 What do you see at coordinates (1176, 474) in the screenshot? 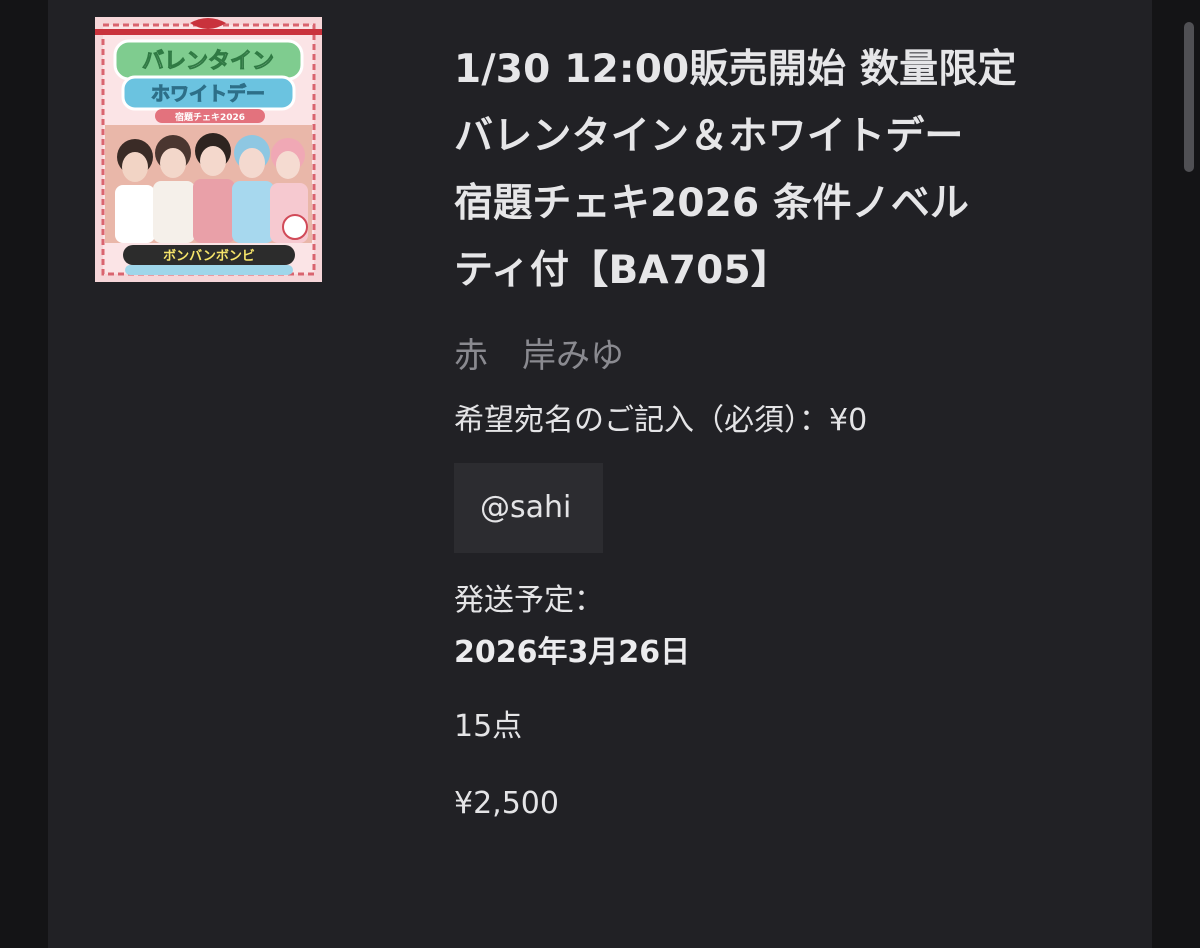
I see `scrollbar-track` at bounding box center [1176, 474].